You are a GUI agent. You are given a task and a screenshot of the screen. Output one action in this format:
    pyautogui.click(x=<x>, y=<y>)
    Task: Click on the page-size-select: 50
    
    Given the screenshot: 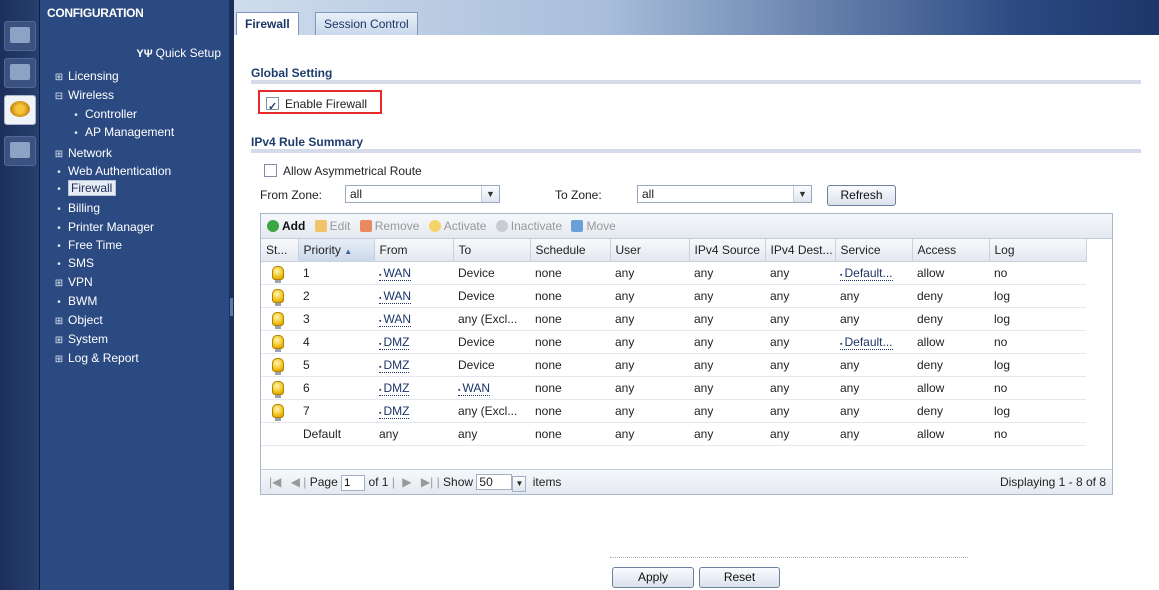 What is the action you would take?
    pyautogui.click(x=494, y=482)
    